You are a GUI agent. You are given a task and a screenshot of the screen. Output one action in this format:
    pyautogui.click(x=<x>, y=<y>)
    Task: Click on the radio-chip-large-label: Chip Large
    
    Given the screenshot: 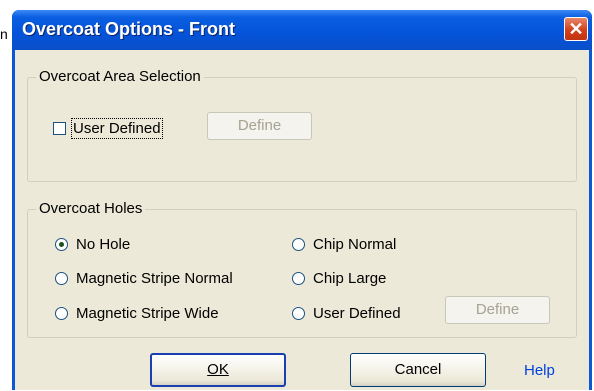 What is the action you would take?
    pyautogui.click(x=350, y=278)
    